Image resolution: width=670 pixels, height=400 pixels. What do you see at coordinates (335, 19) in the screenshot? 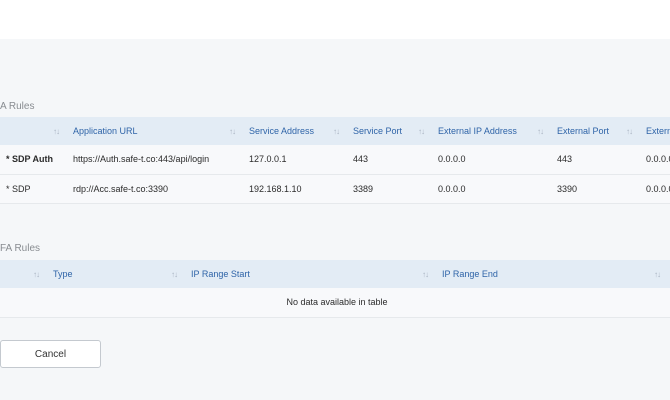
I see `top-band` at bounding box center [335, 19].